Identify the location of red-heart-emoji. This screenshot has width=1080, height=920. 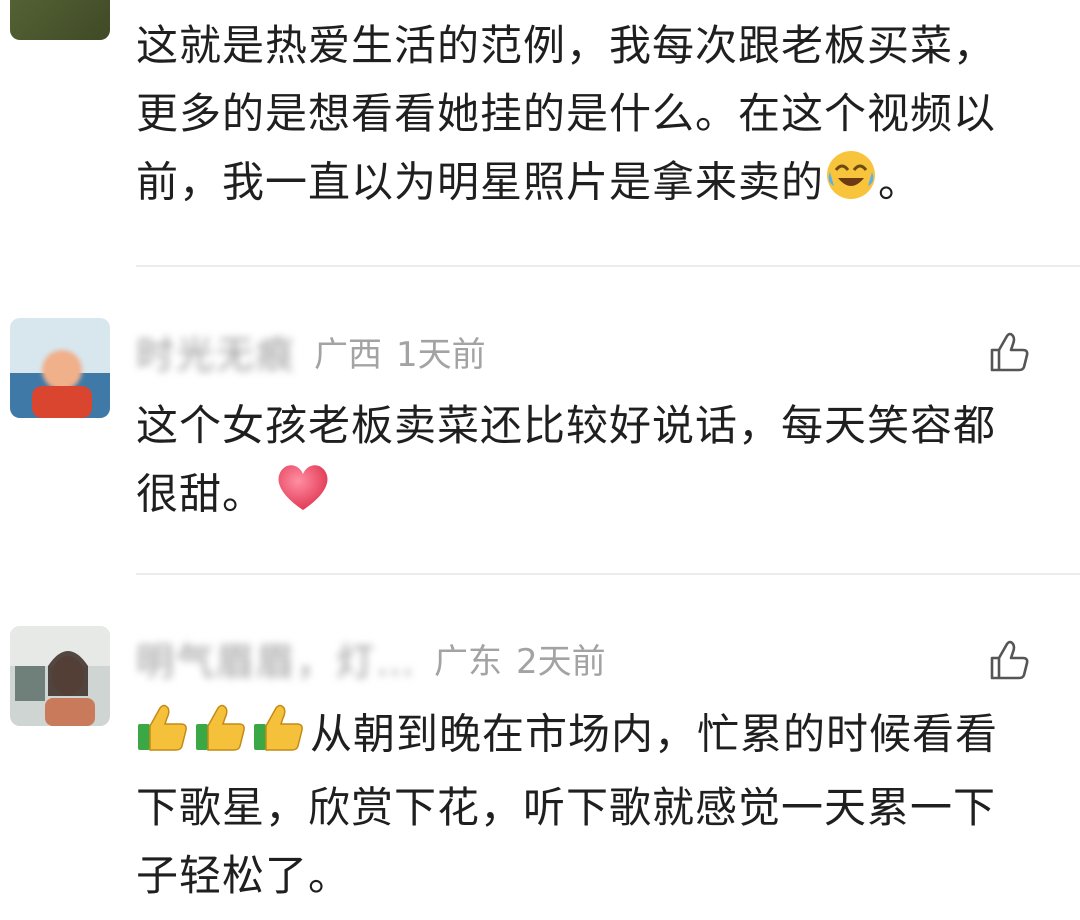
(303, 497).